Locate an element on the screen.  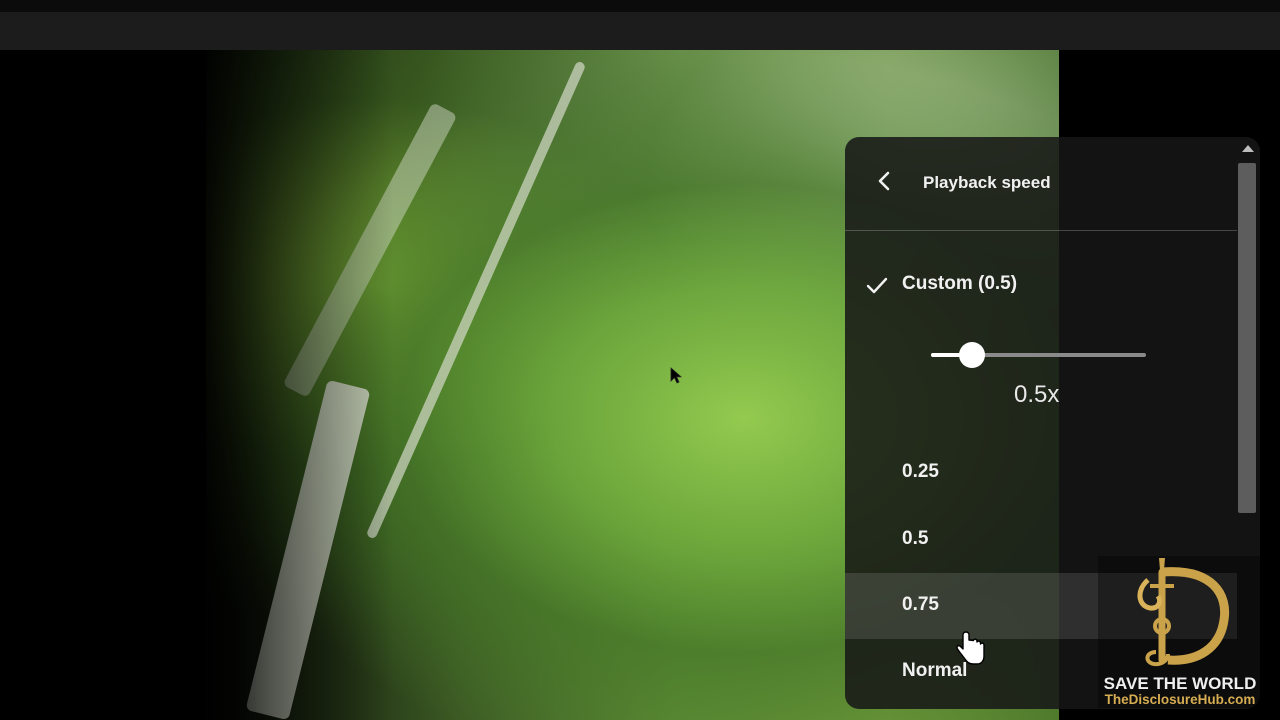
custom-speed-slider is located at coordinates (1038, 355).